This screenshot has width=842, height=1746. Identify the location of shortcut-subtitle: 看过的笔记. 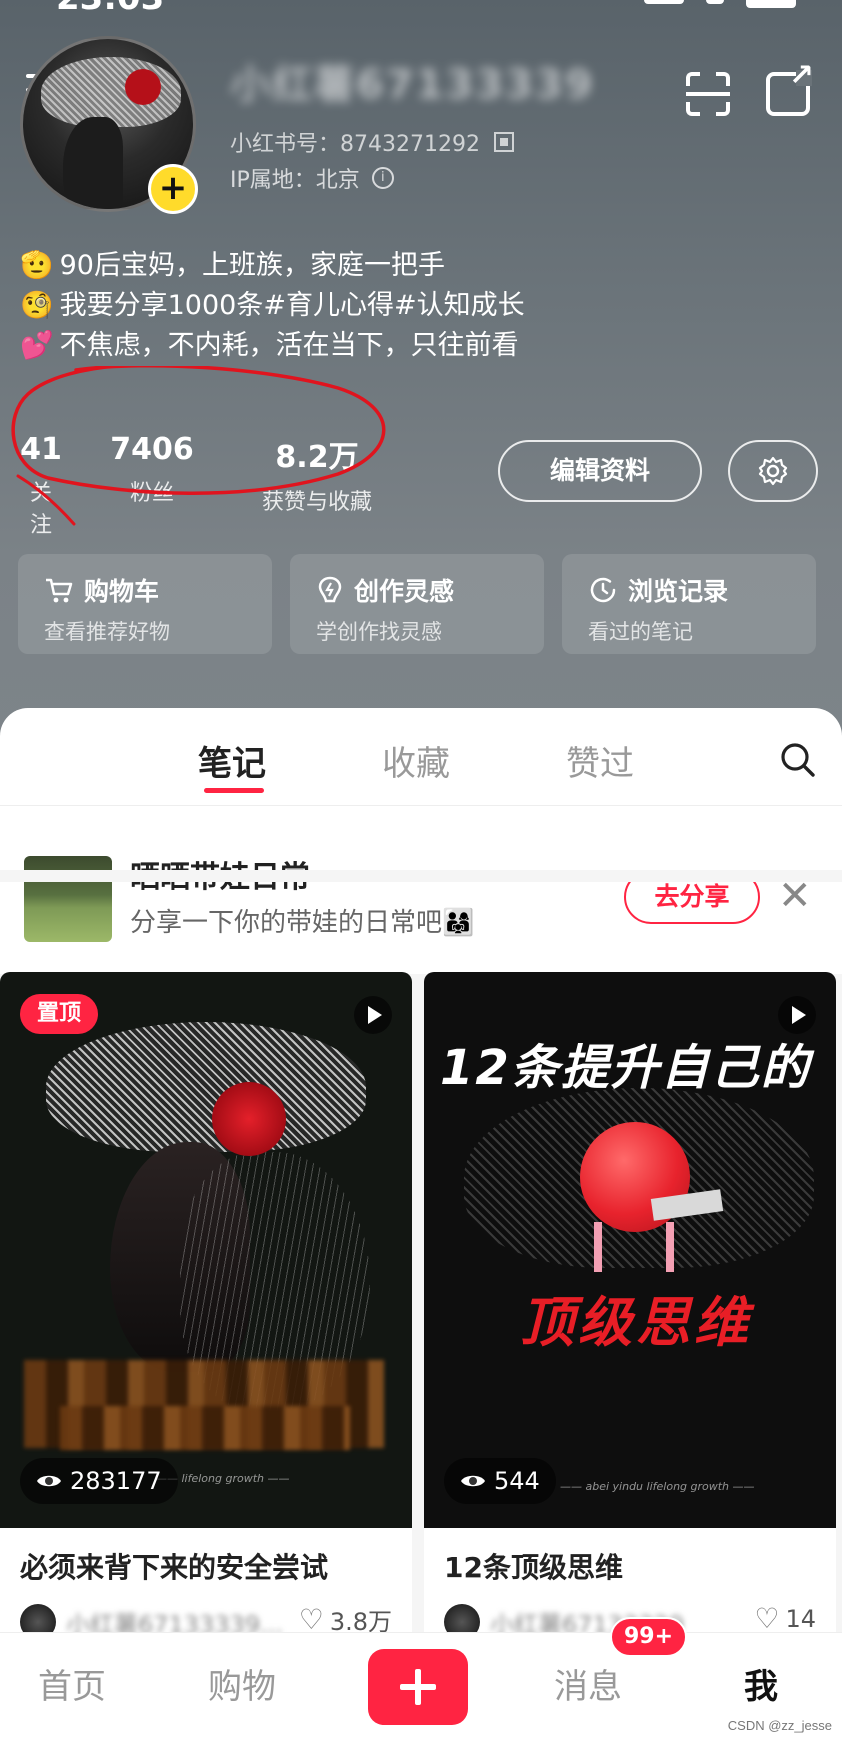
(640, 632).